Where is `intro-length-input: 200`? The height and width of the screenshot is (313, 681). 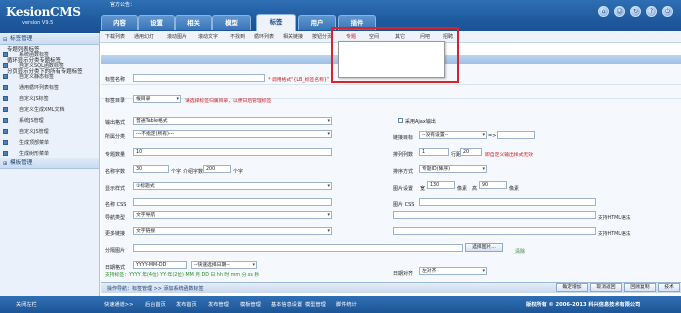 intro-length-input: 200 is located at coordinates (217, 169).